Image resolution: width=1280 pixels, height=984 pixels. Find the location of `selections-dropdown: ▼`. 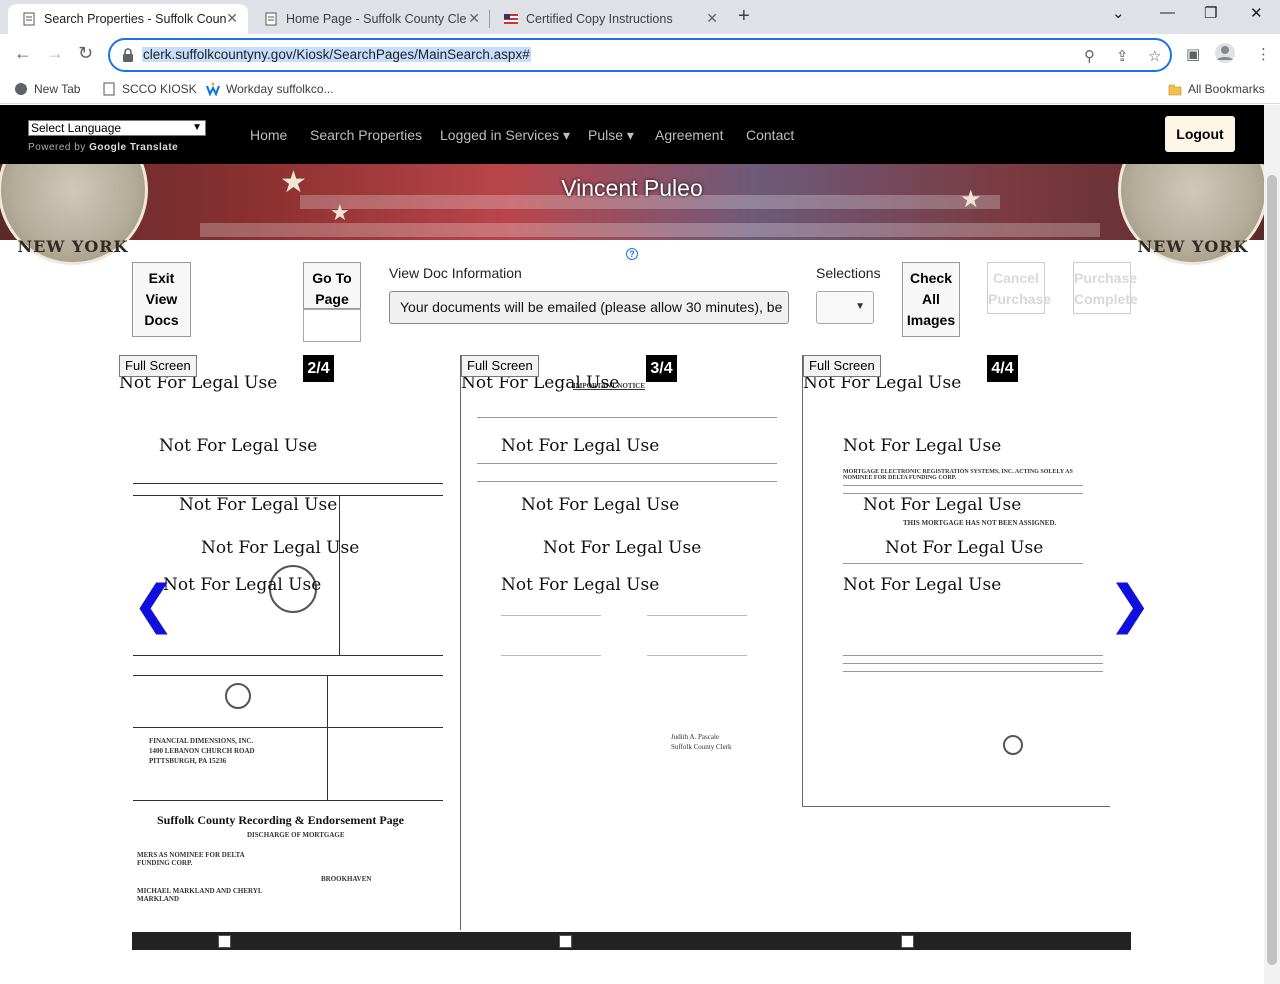

selections-dropdown: ▼ is located at coordinates (845, 307).